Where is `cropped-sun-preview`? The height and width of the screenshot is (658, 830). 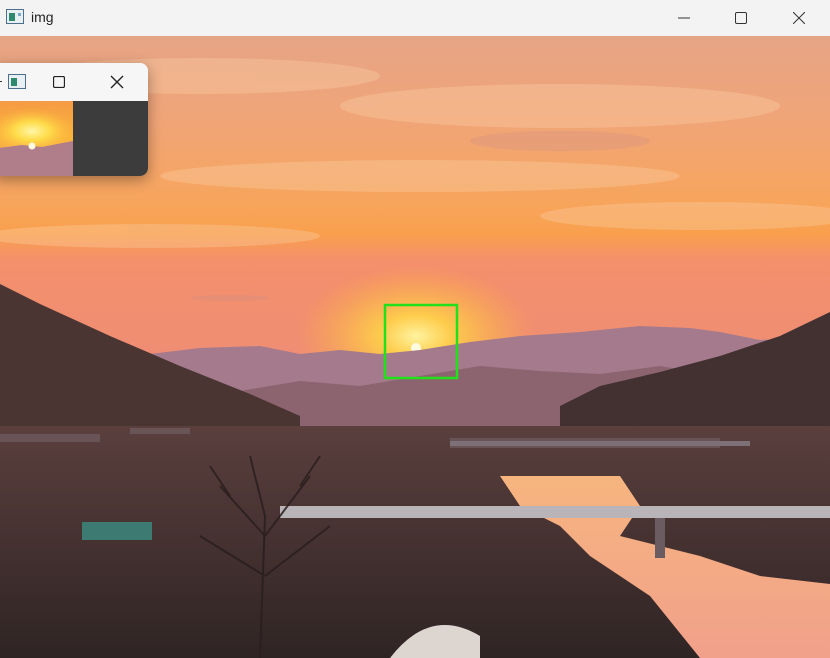
cropped-sun-preview is located at coordinates (74, 138).